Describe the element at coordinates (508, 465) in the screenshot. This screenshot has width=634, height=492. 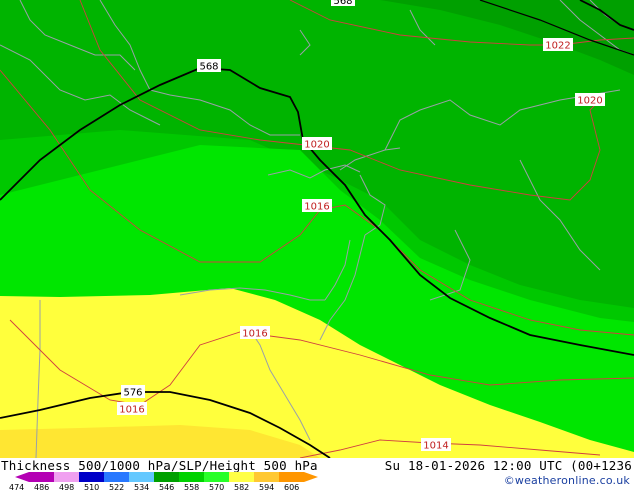
I see `valid-time: Su 18-01-2026 12:00 UTC (00+1236` at that location.